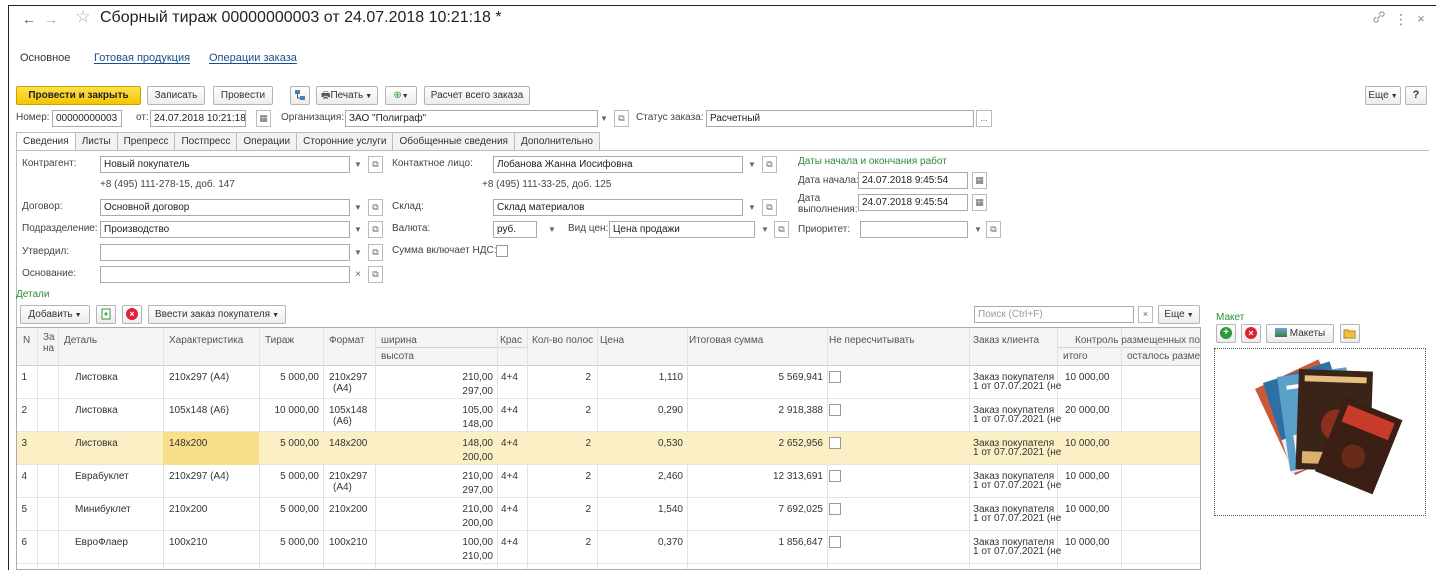  What do you see at coordinates (299, 443) in the screenshot?
I see `cell-tirazh: 5 000,00` at bounding box center [299, 443].